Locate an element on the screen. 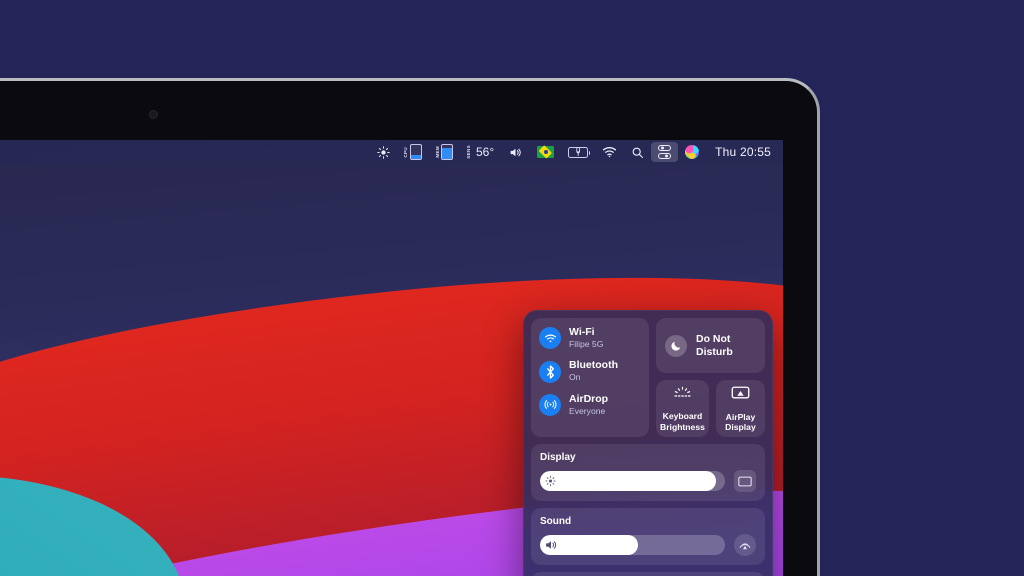  webcam-icon is located at coordinates (153, 114).